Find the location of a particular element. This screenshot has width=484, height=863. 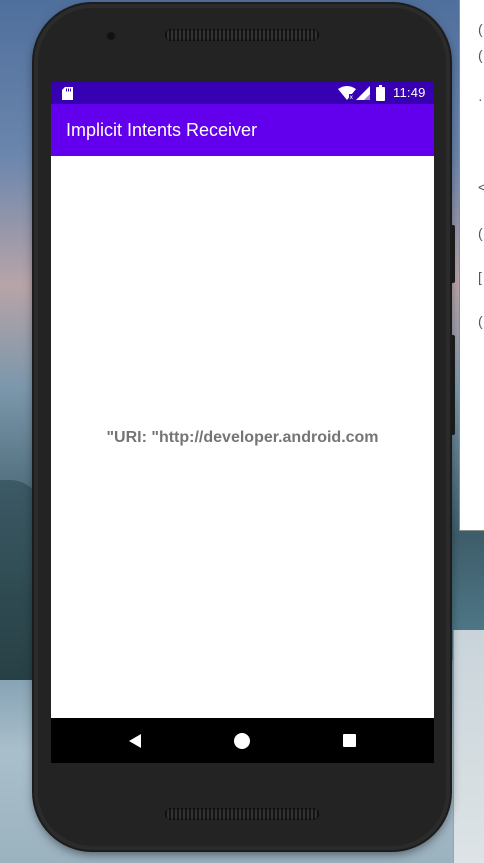

battery-icon is located at coordinates (380, 93).